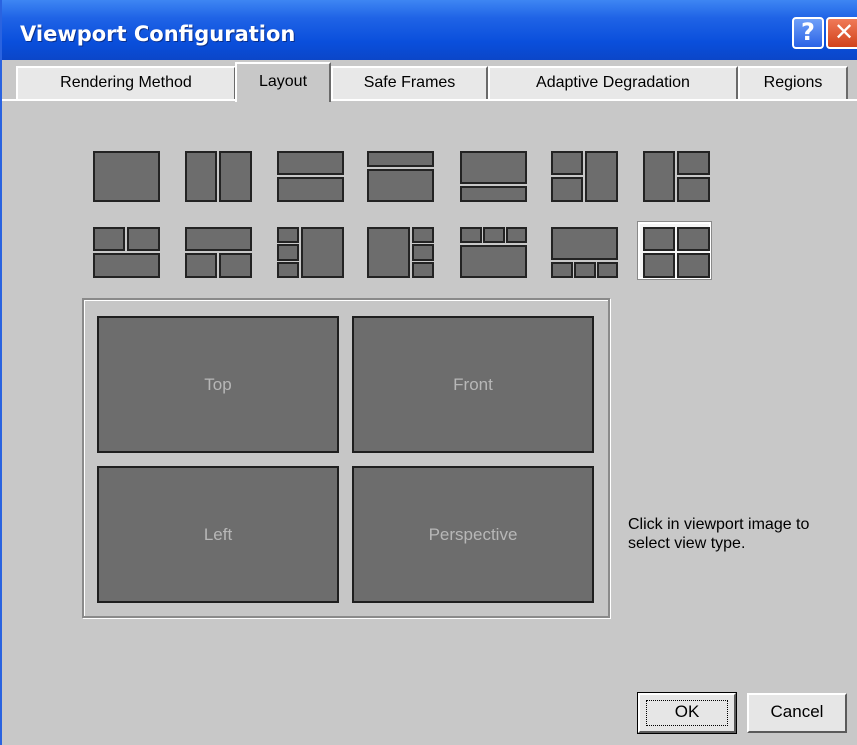 The width and height of the screenshot is (857, 745). What do you see at coordinates (797, 713) in the screenshot?
I see `cancel-button: Cancel` at bounding box center [797, 713].